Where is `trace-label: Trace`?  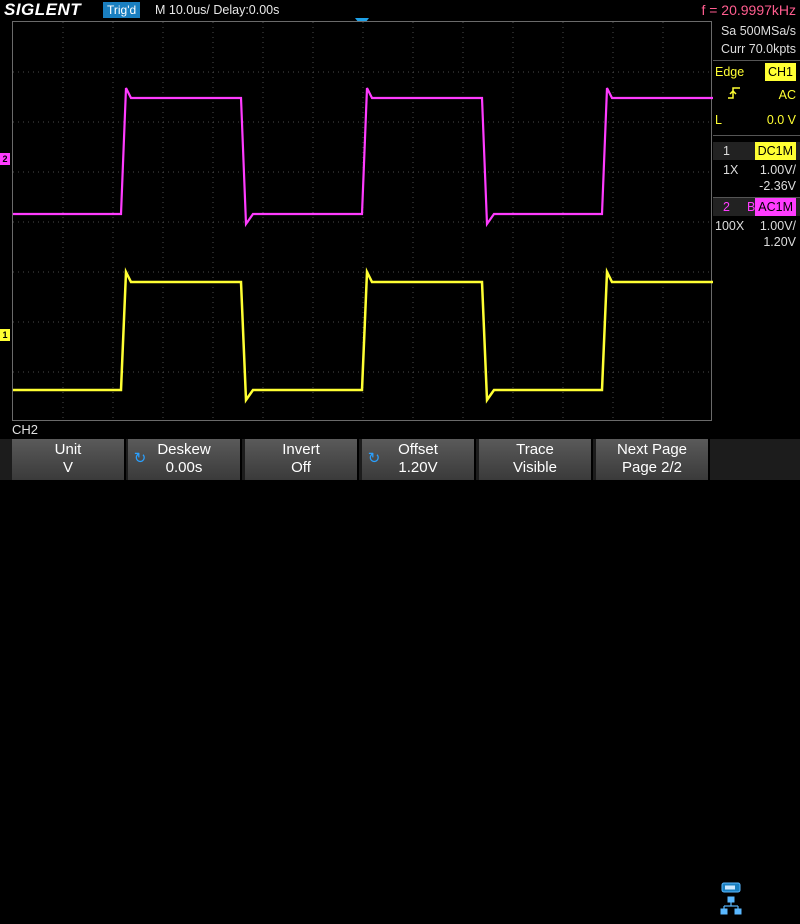
trace-label: Trace is located at coordinates (535, 449).